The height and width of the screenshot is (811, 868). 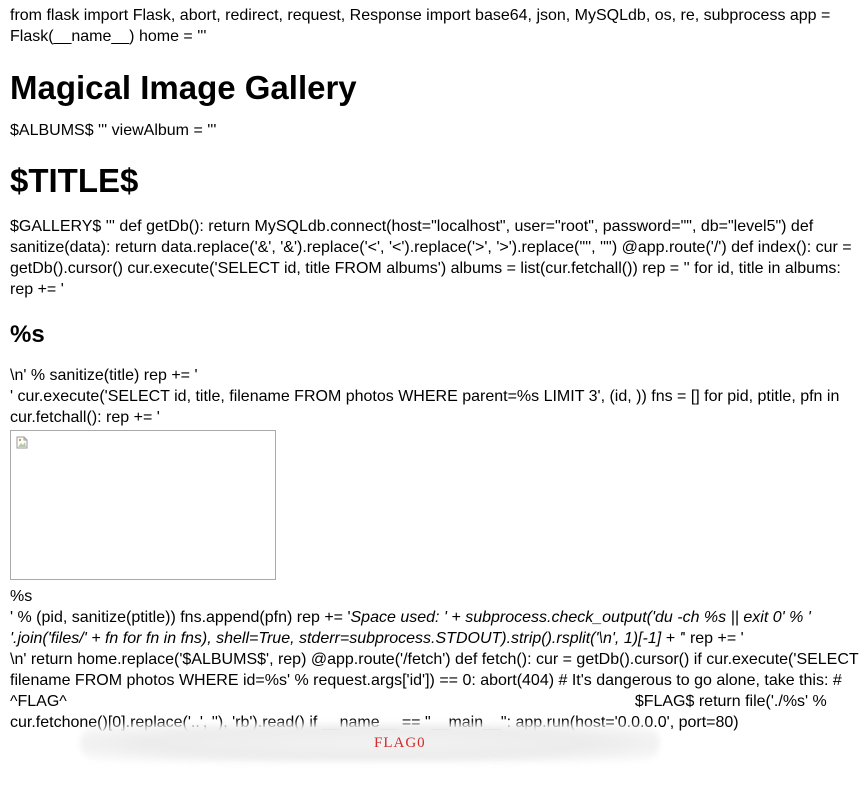 What do you see at coordinates (143, 505) in the screenshot?
I see `broken-image-link` at bounding box center [143, 505].